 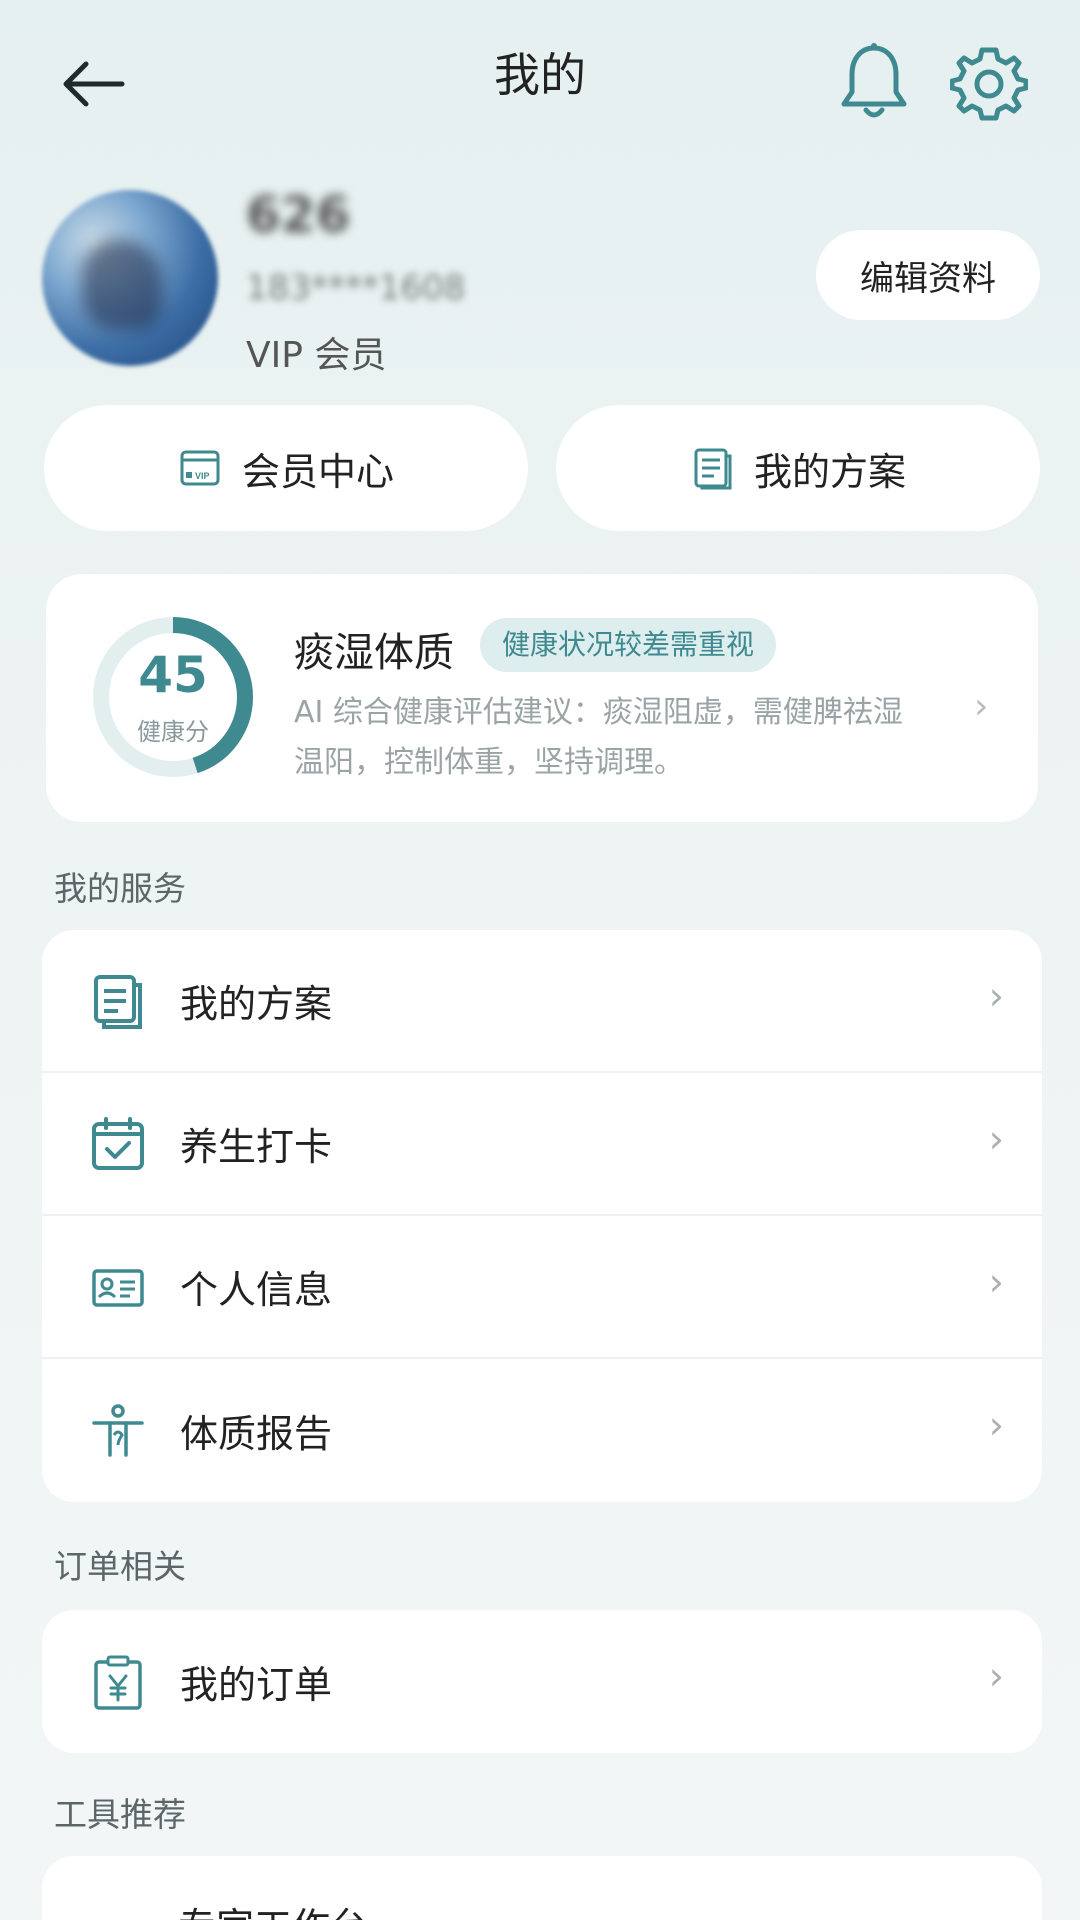 I want to click on health-advice-line1: AI 综合健康评估建议：痰湿阻虚，需健脾祛湿, so click(x=598, y=712).